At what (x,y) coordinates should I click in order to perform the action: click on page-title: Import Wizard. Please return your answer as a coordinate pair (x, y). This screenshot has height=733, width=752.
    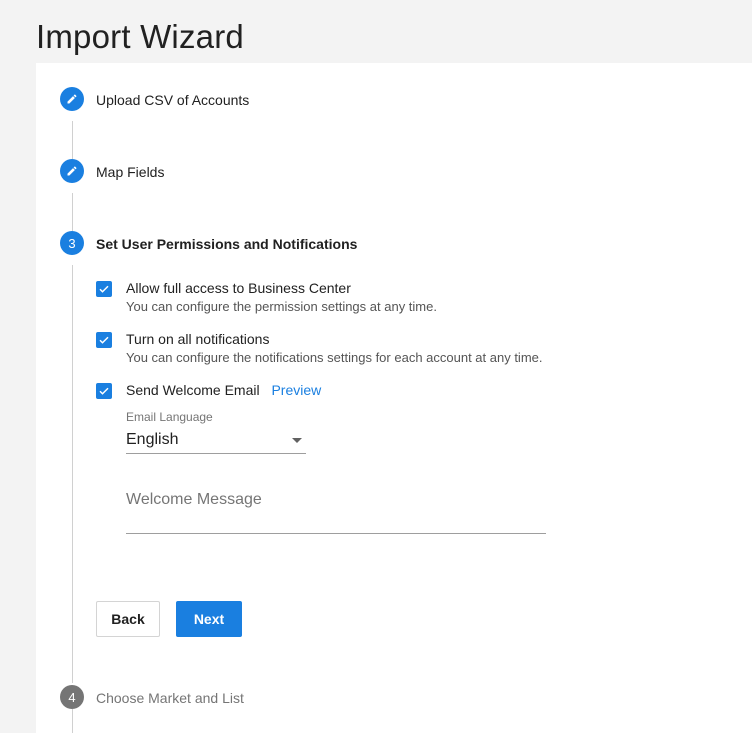
    Looking at the image, I should click on (140, 36).